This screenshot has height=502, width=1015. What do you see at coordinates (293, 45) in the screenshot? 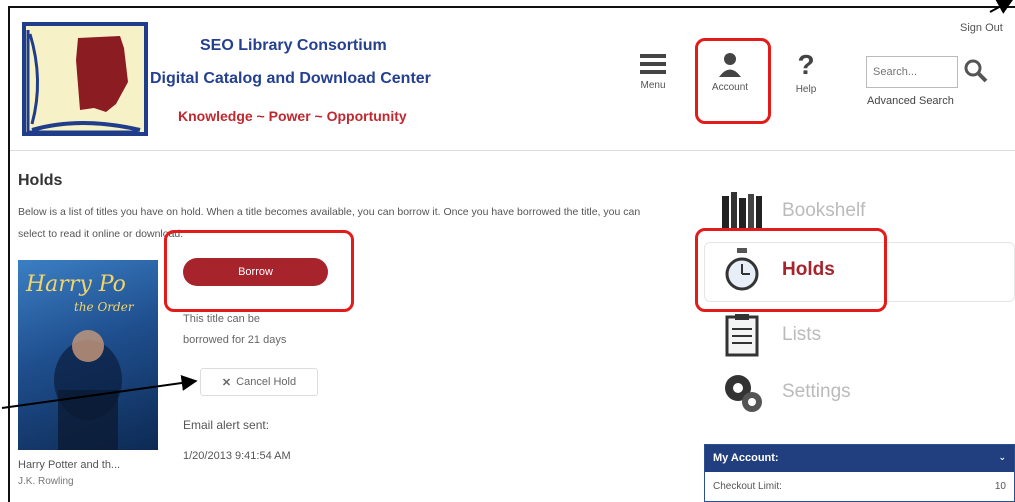
I see `brand-line-1: SEO Library Consortium` at bounding box center [293, 45].